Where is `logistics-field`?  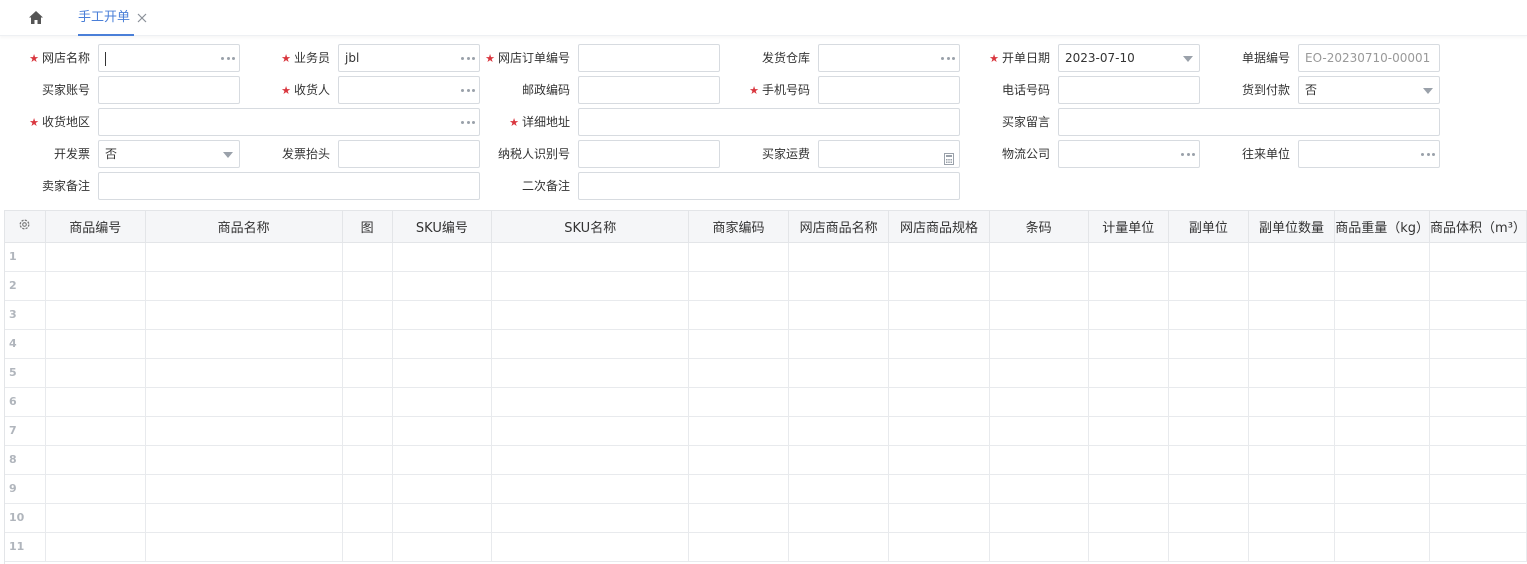 logistics-field is located at coordinates (1129, 154).